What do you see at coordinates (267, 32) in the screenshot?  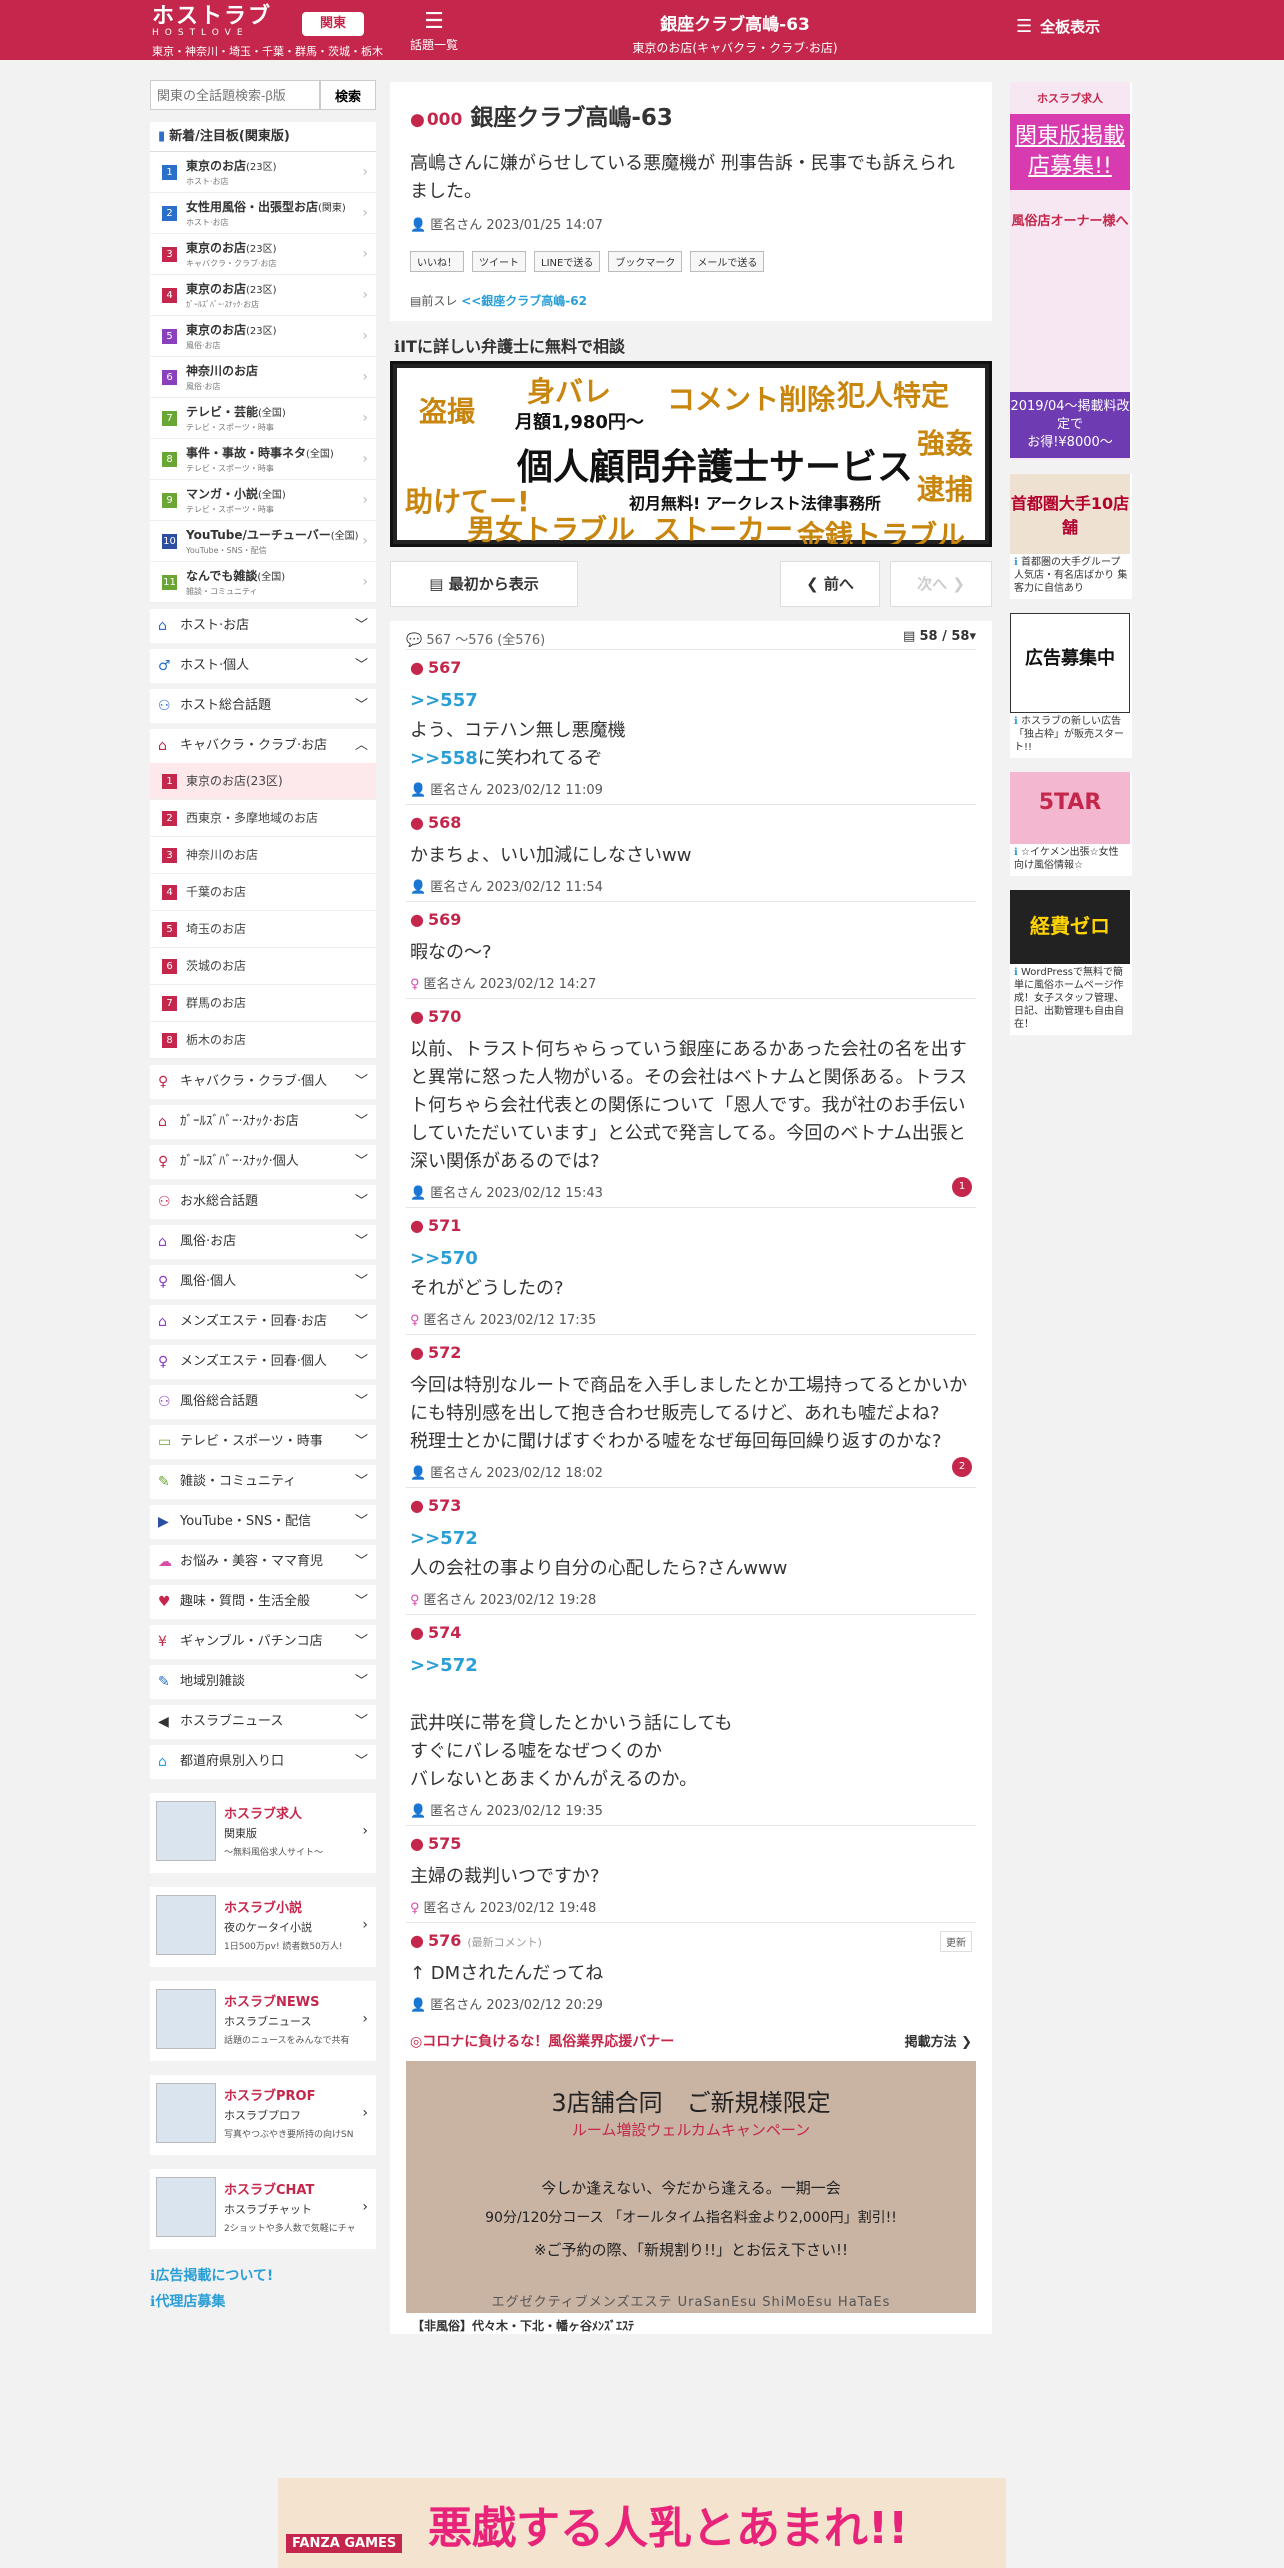 I see `site-logo: ホストラブ HOSTLOVE 東京・神奈川・埼玉・千葉・群馬・茨城・栃木` at bounding box center [267, 32].